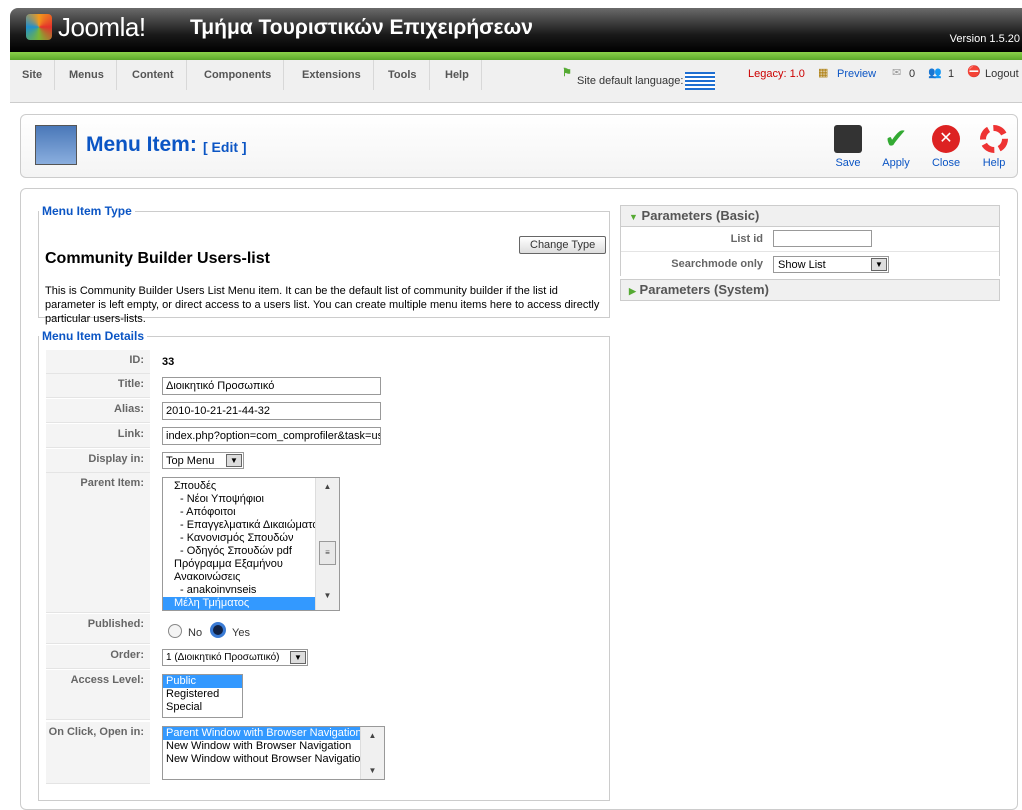  Describe the element at coordinates (776, 74) in the screenshot. I see `legacy-status: Legacy: 1.0` at that location.